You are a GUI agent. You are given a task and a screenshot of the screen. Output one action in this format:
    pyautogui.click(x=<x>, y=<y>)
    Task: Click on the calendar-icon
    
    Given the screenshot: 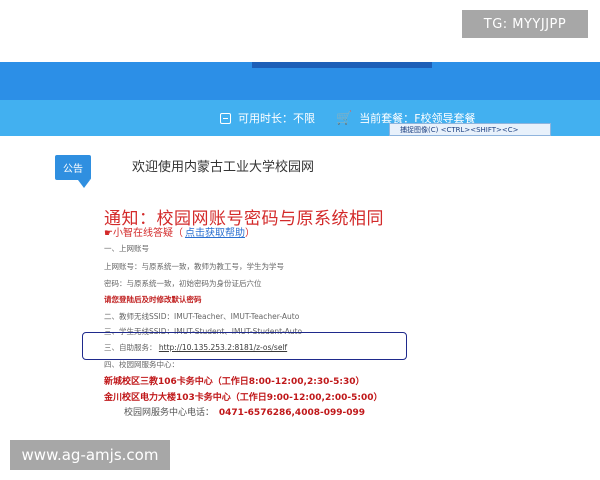 What is the action you would take?
    pyautogui.click(x=225, y=118)
    